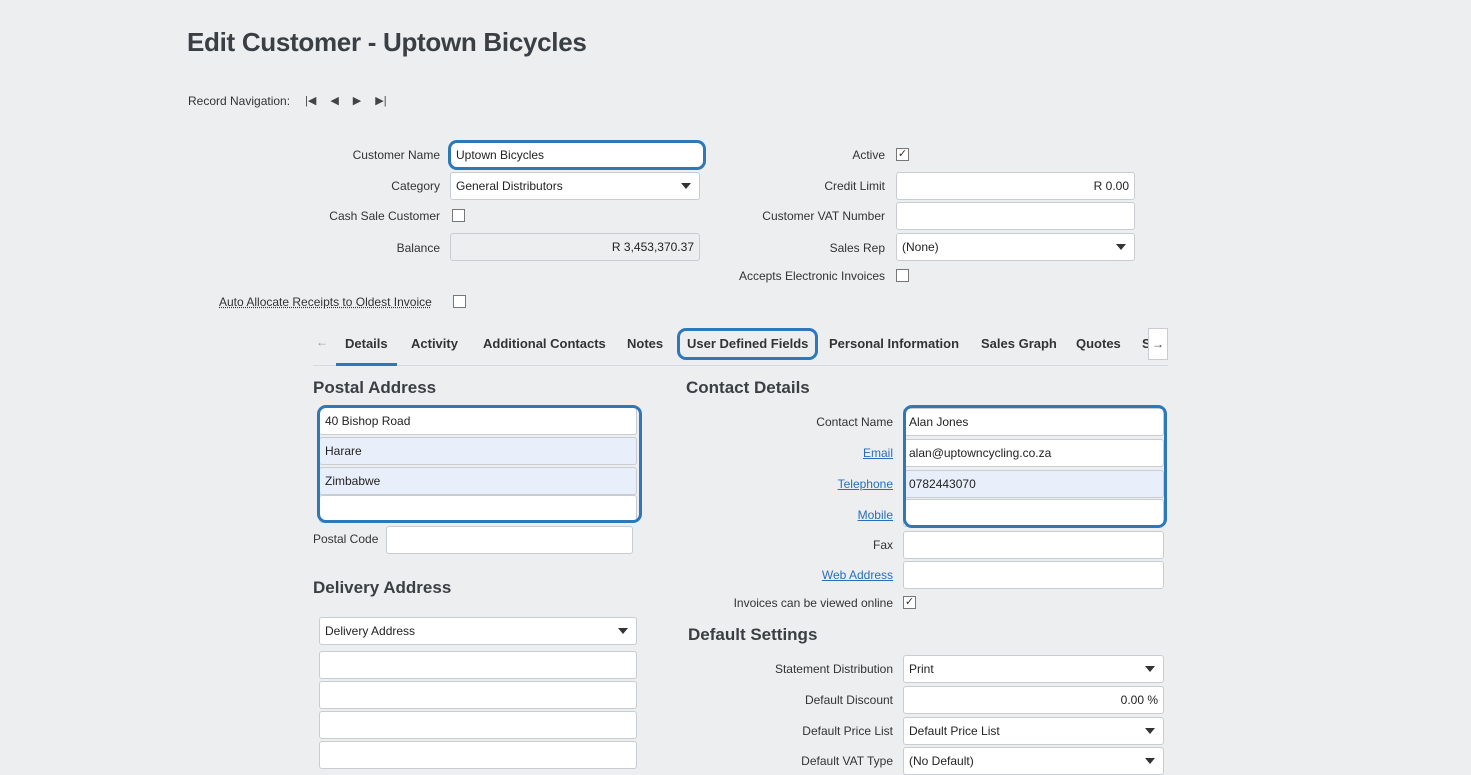  I want to click on tab-details: Details, so click(366, 345).